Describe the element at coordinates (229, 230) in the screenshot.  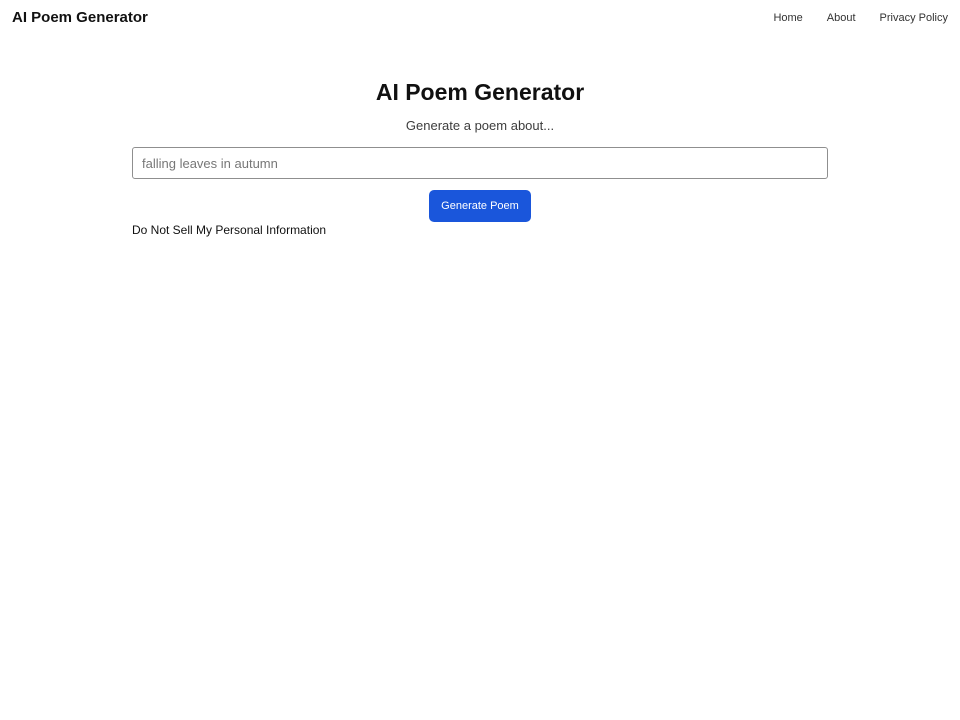
I see `do-not-sell-link: Do Not Sell My Personal Information` at that location.